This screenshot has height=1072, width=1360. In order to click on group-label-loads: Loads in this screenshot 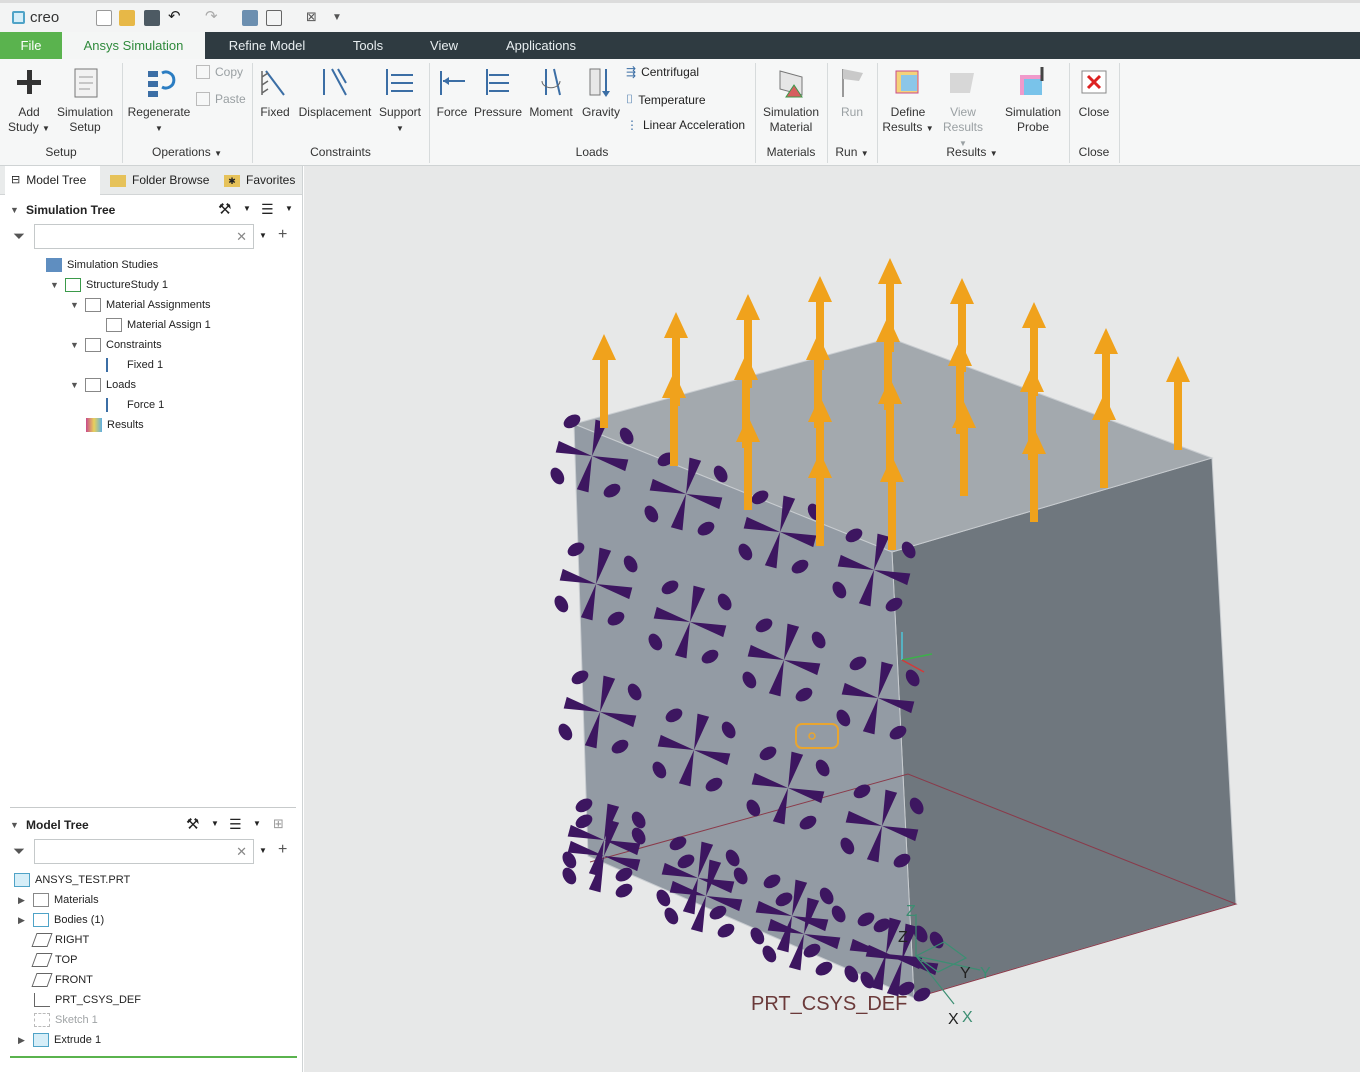, I will do `click(592, 152)`.